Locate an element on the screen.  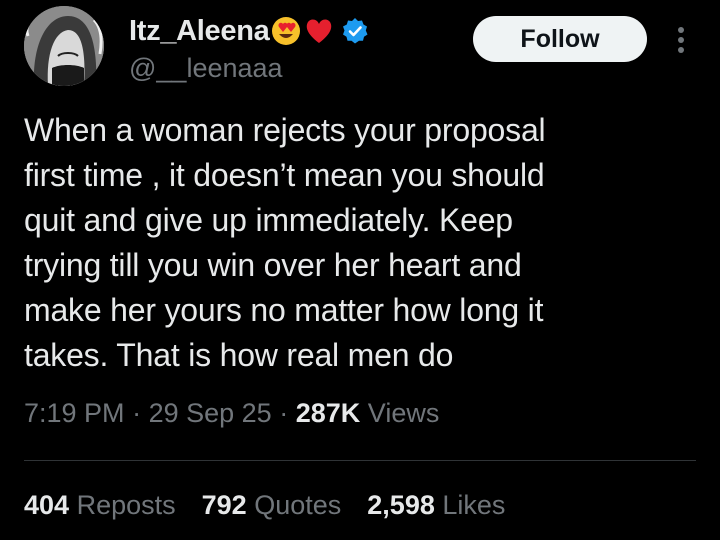
divider is located at coordinates (360, 460).